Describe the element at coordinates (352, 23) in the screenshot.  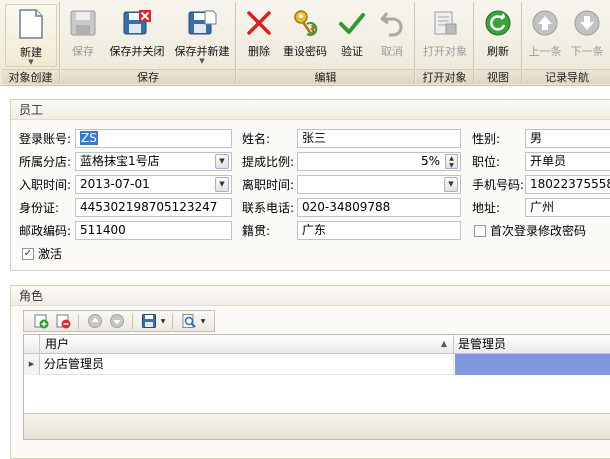
I see `validate-check-icon` at that location.